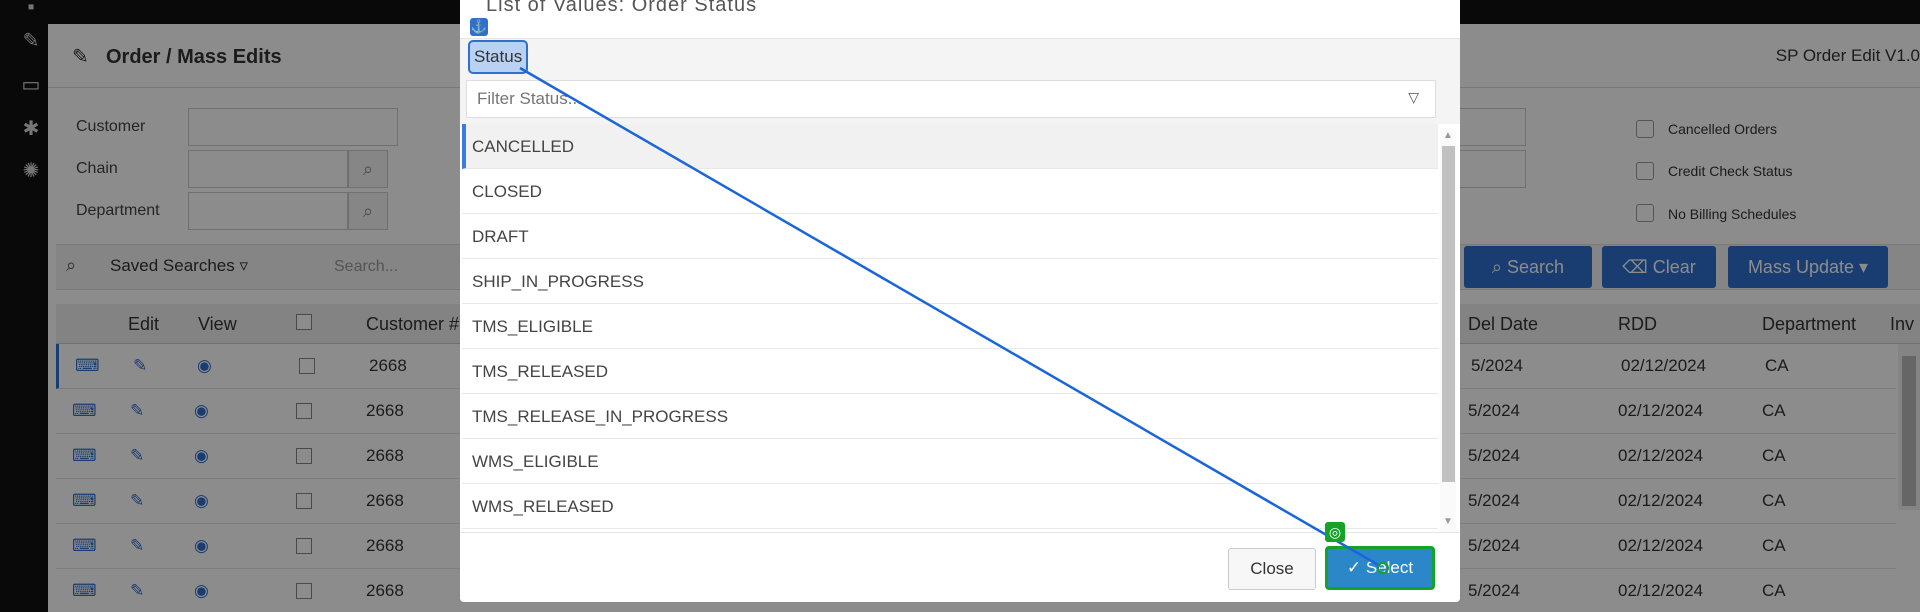 The image size is (1920, 612). I want to click on anchor-icon: ⚓, so click(479, 27).